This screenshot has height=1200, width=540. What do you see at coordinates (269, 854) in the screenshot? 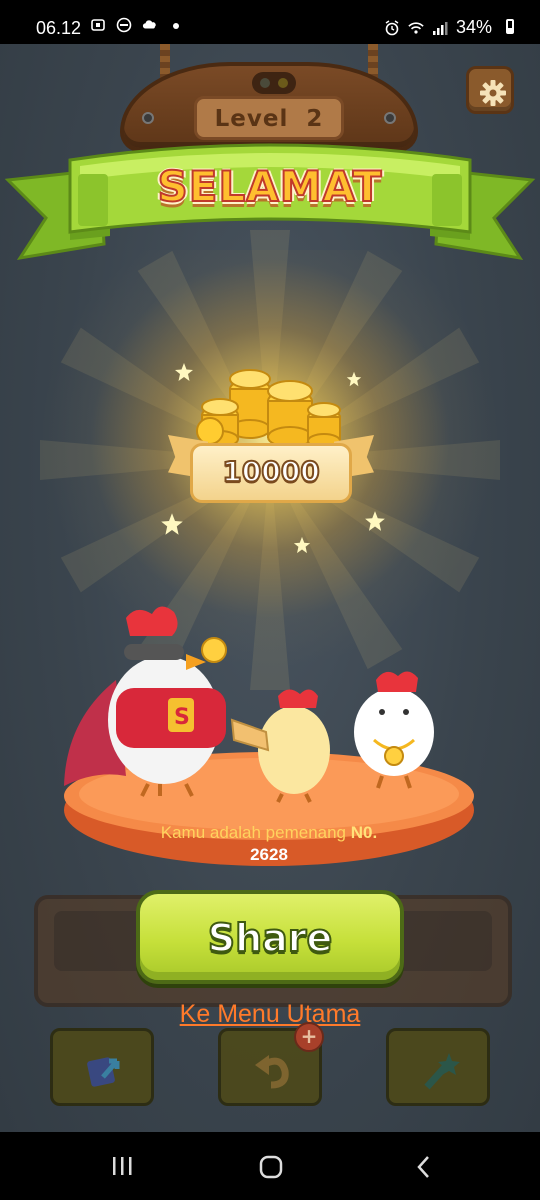
I see `winner-number: 2628` at bounding box center [269, 854].